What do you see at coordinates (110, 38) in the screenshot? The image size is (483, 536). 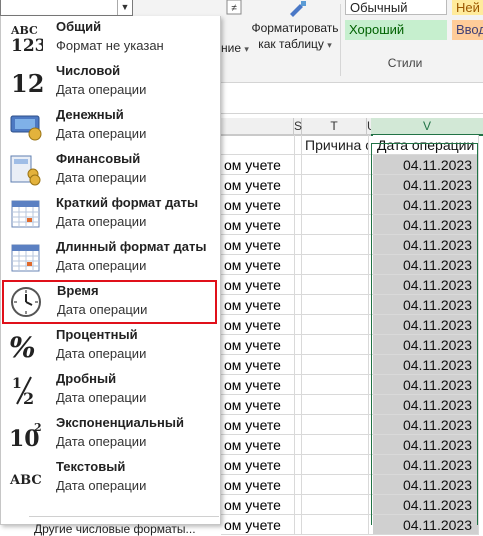 I see `format-menu-item-0: ABC 123 Общий Формат не указан` at bounding box center [110, 38].